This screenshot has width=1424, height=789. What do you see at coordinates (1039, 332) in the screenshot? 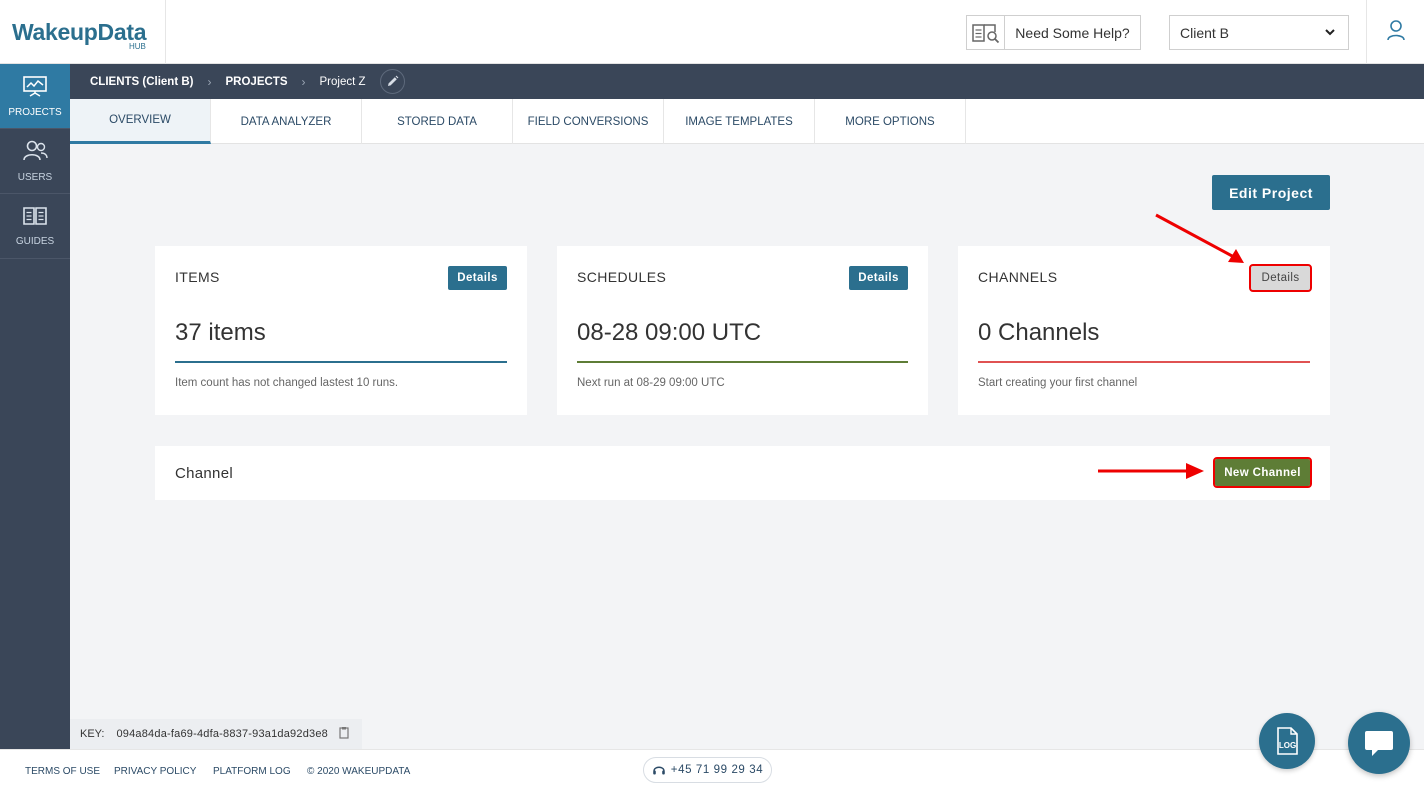
I see `card-value: 0 Channels` at bounding box center [1039, 332].